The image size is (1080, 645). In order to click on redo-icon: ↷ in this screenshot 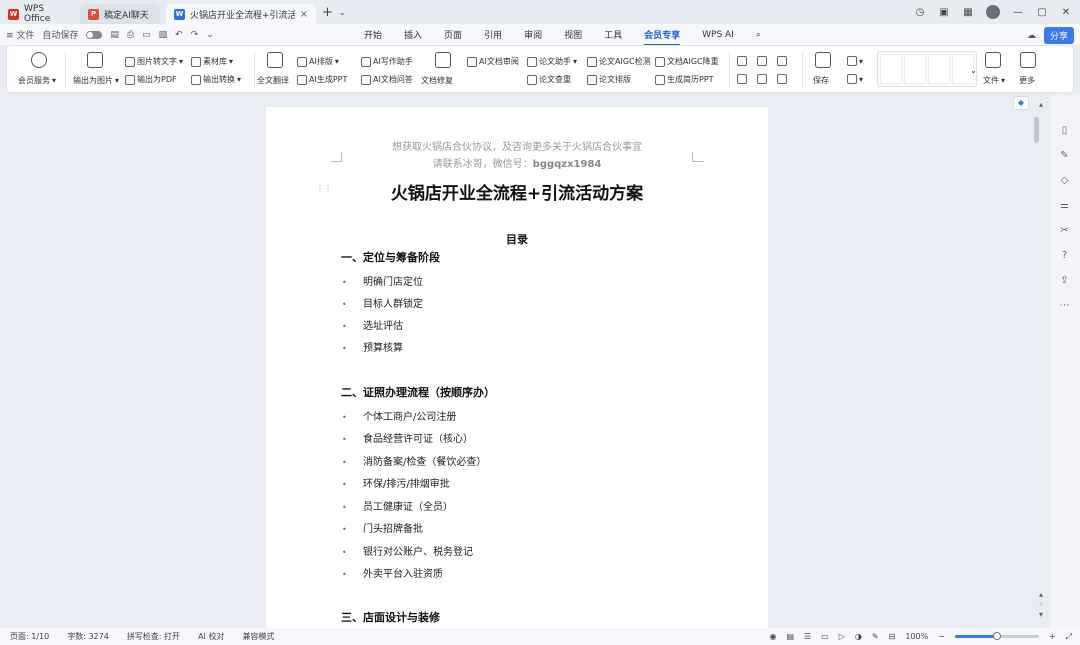, I will do `click(195, 35)`.